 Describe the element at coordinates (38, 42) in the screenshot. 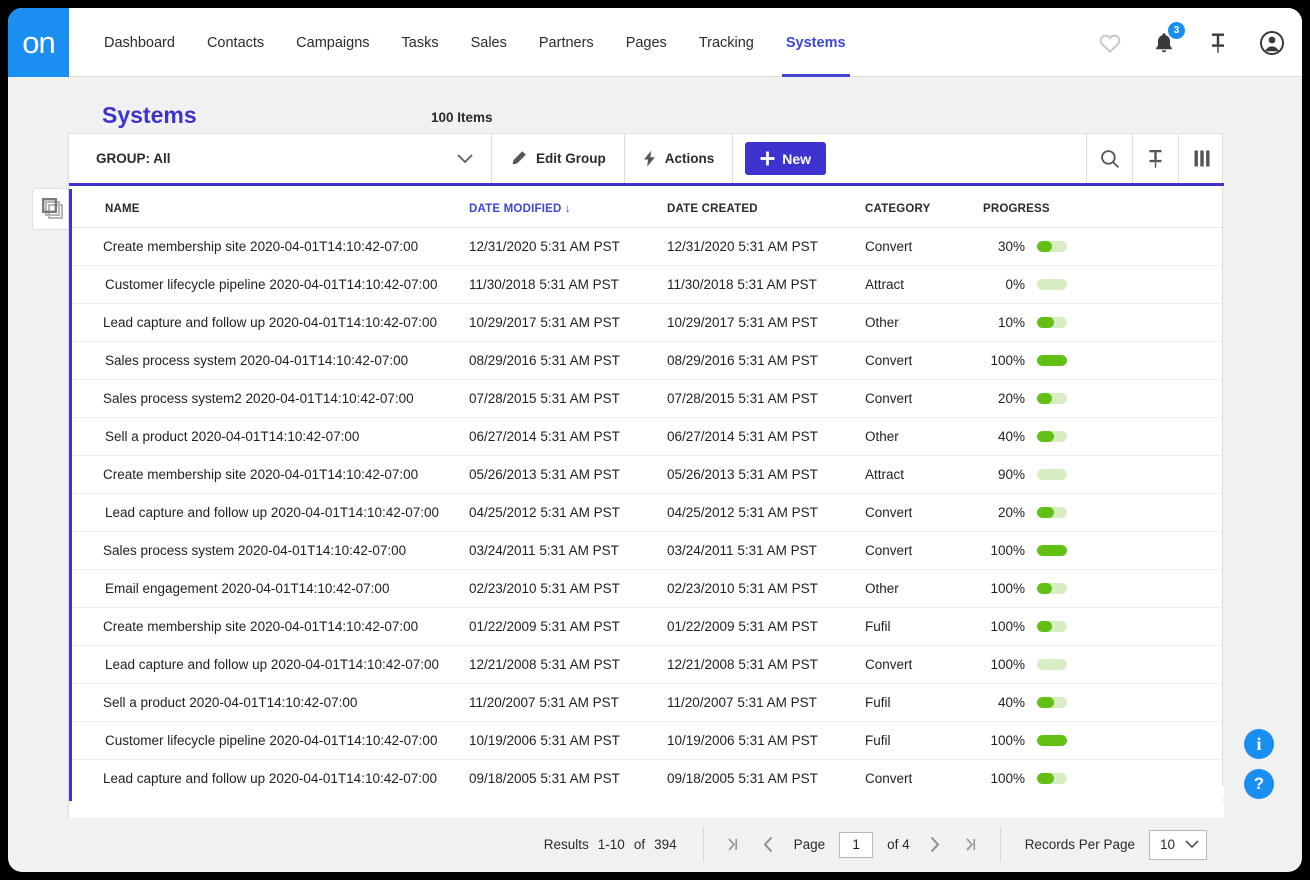

I see `brand-logo: on` at that location.